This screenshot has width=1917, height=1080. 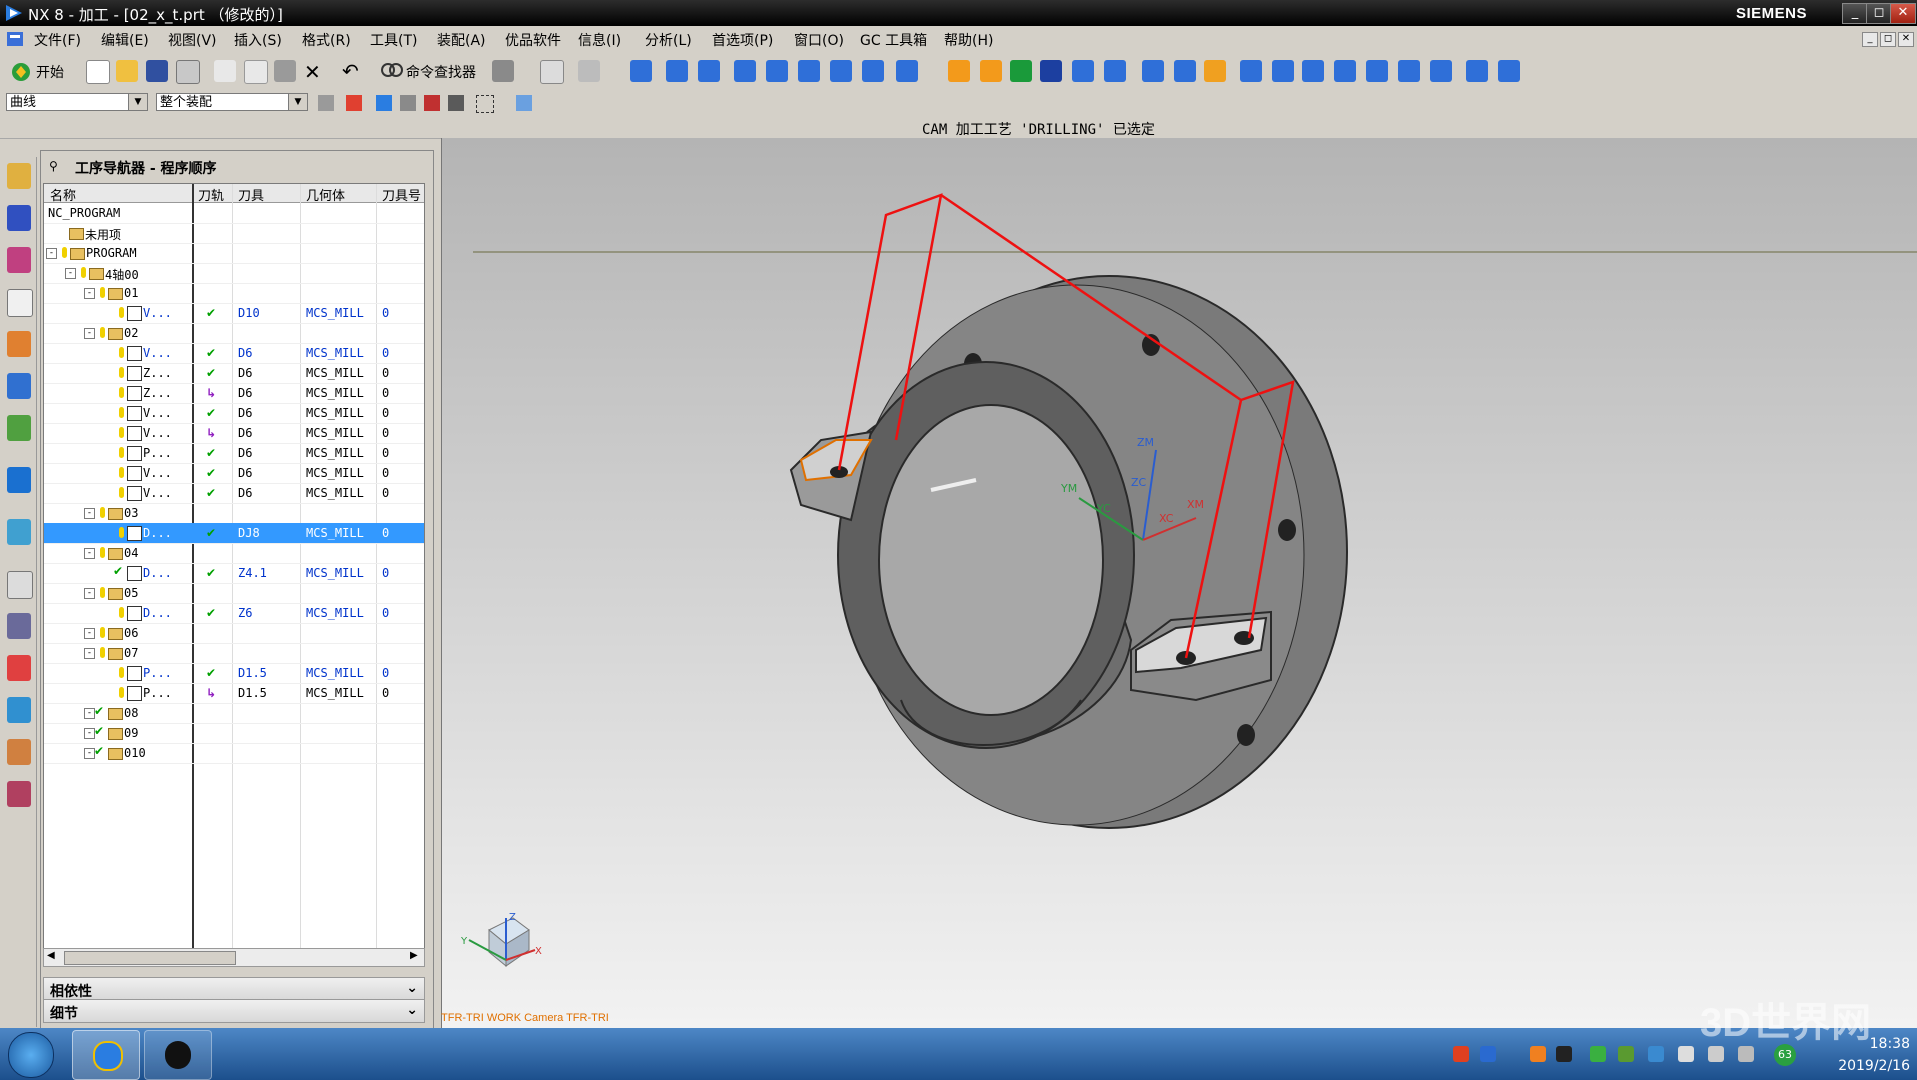 What do you see at coordinates (234, 213) in the screenshot?
I see `table-row: NC_PROGRAM` at bounding box center [234, 213].